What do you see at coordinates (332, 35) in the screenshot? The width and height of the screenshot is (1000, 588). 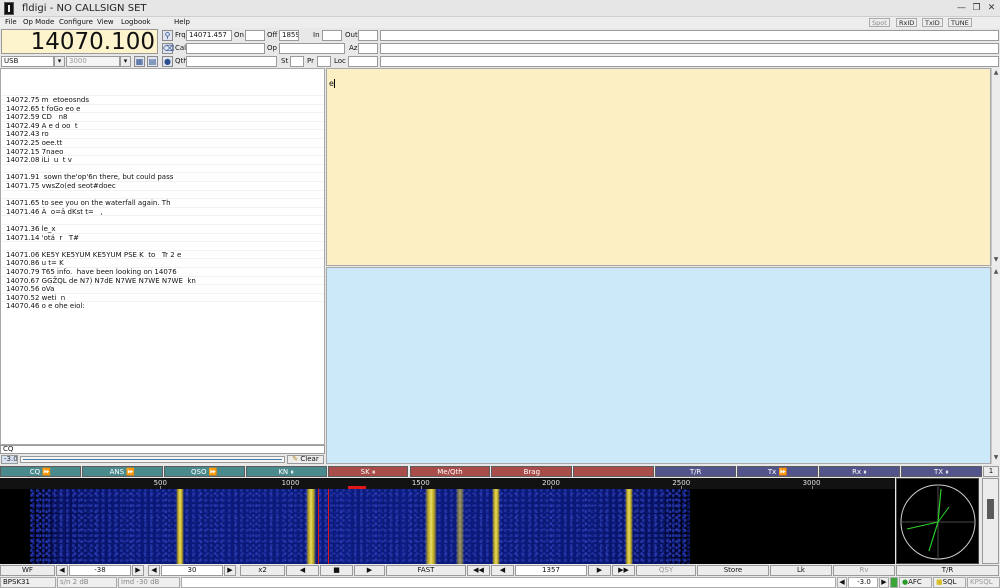 I see `rst-in-field` at bounding box center [332, 35].